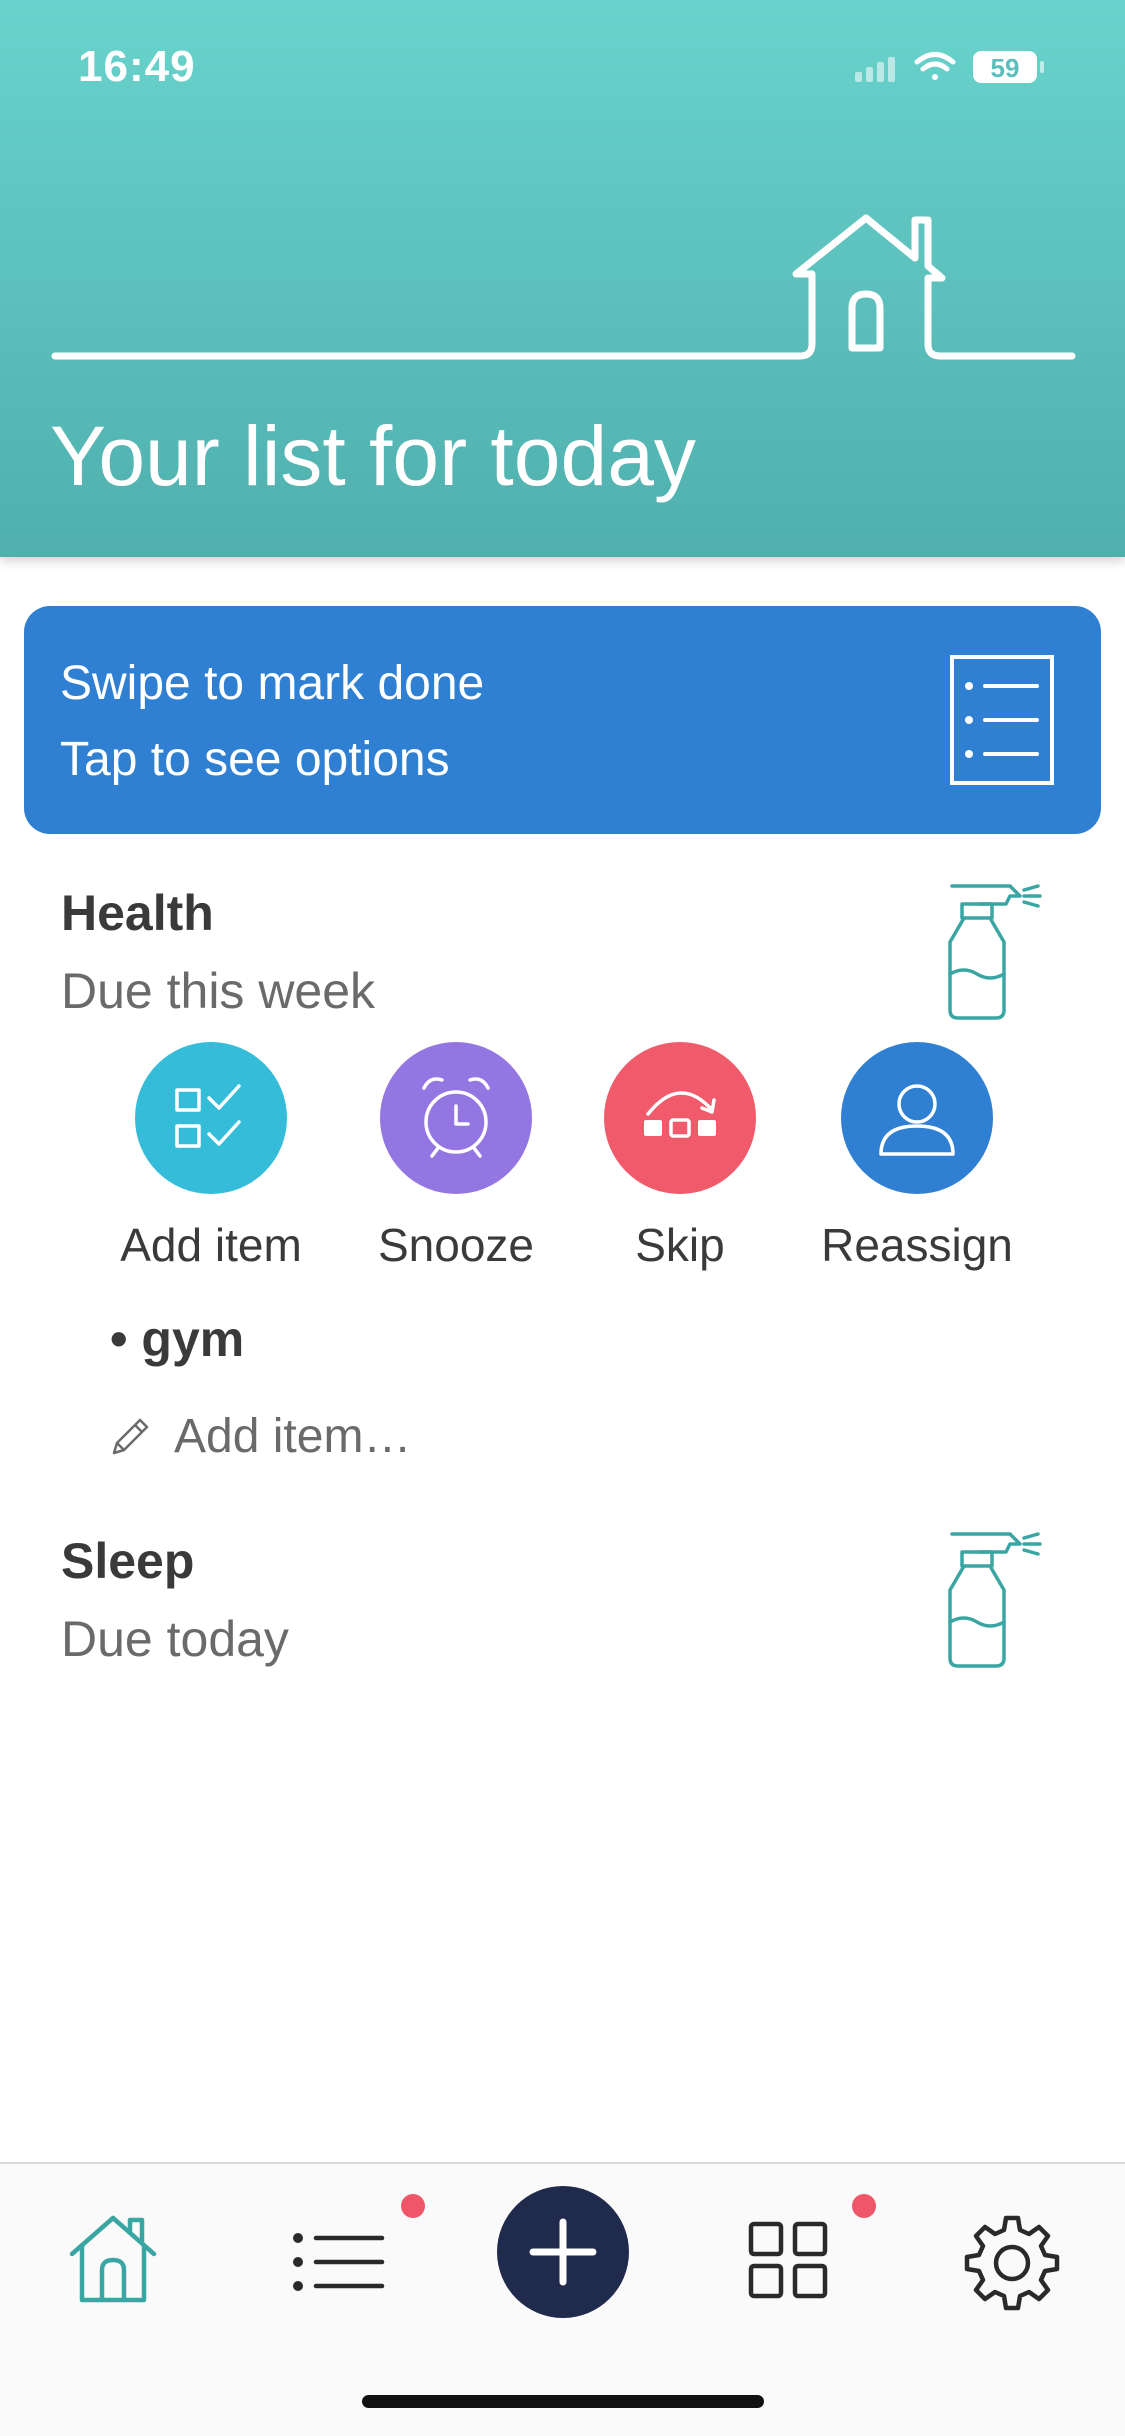  Describe the element at coordinates (339, 2262) in the screenshot. I see `list-icon` at that location.